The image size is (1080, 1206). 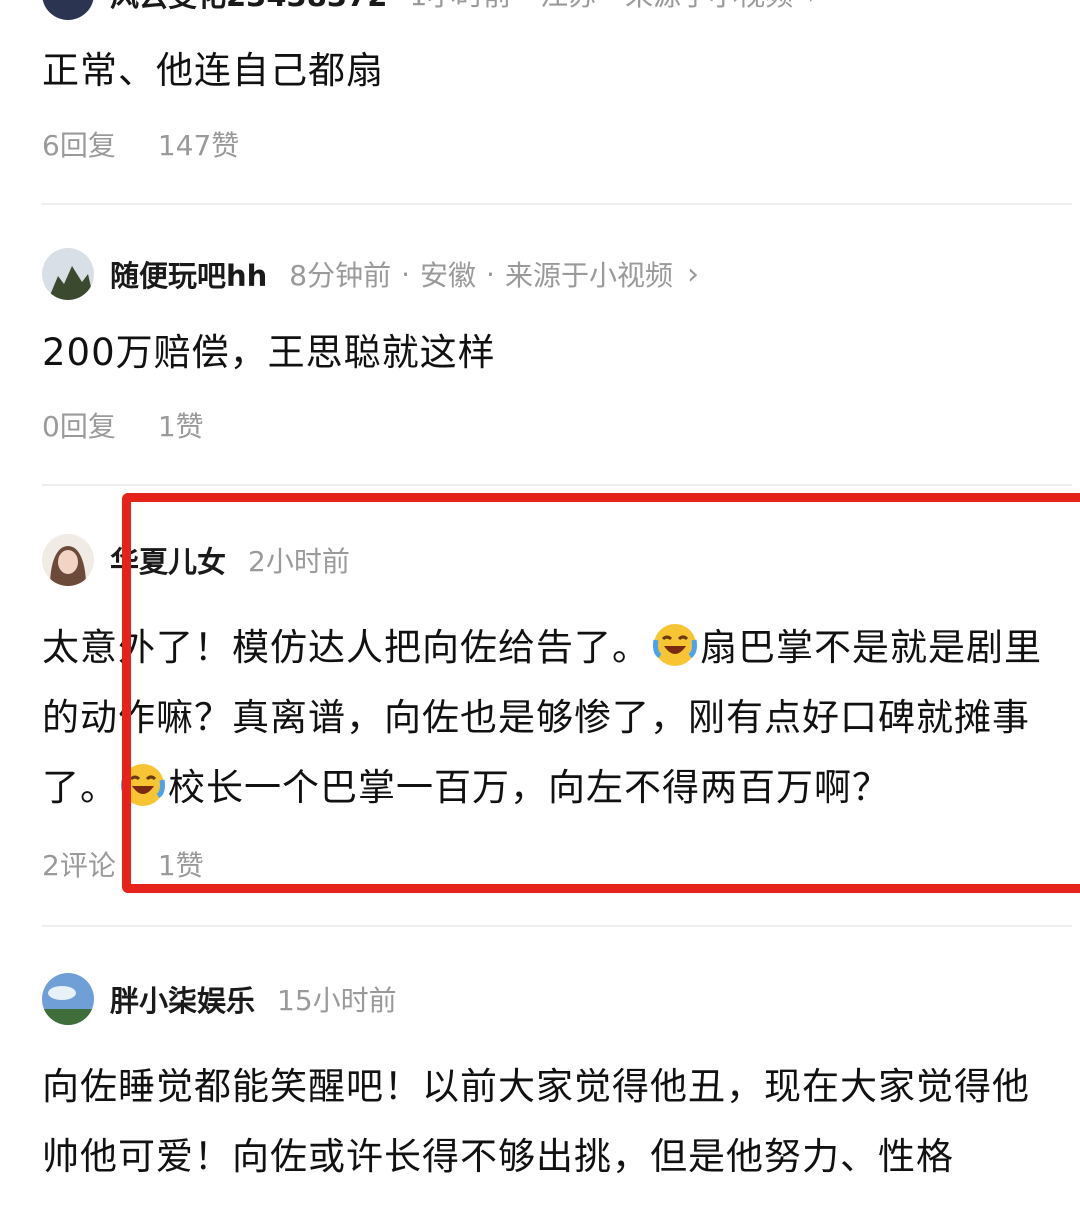 What do you see at coordinates (198, 144) in the screenshot?
I see `like-count: 147赞` at bounding box center [198, 144].